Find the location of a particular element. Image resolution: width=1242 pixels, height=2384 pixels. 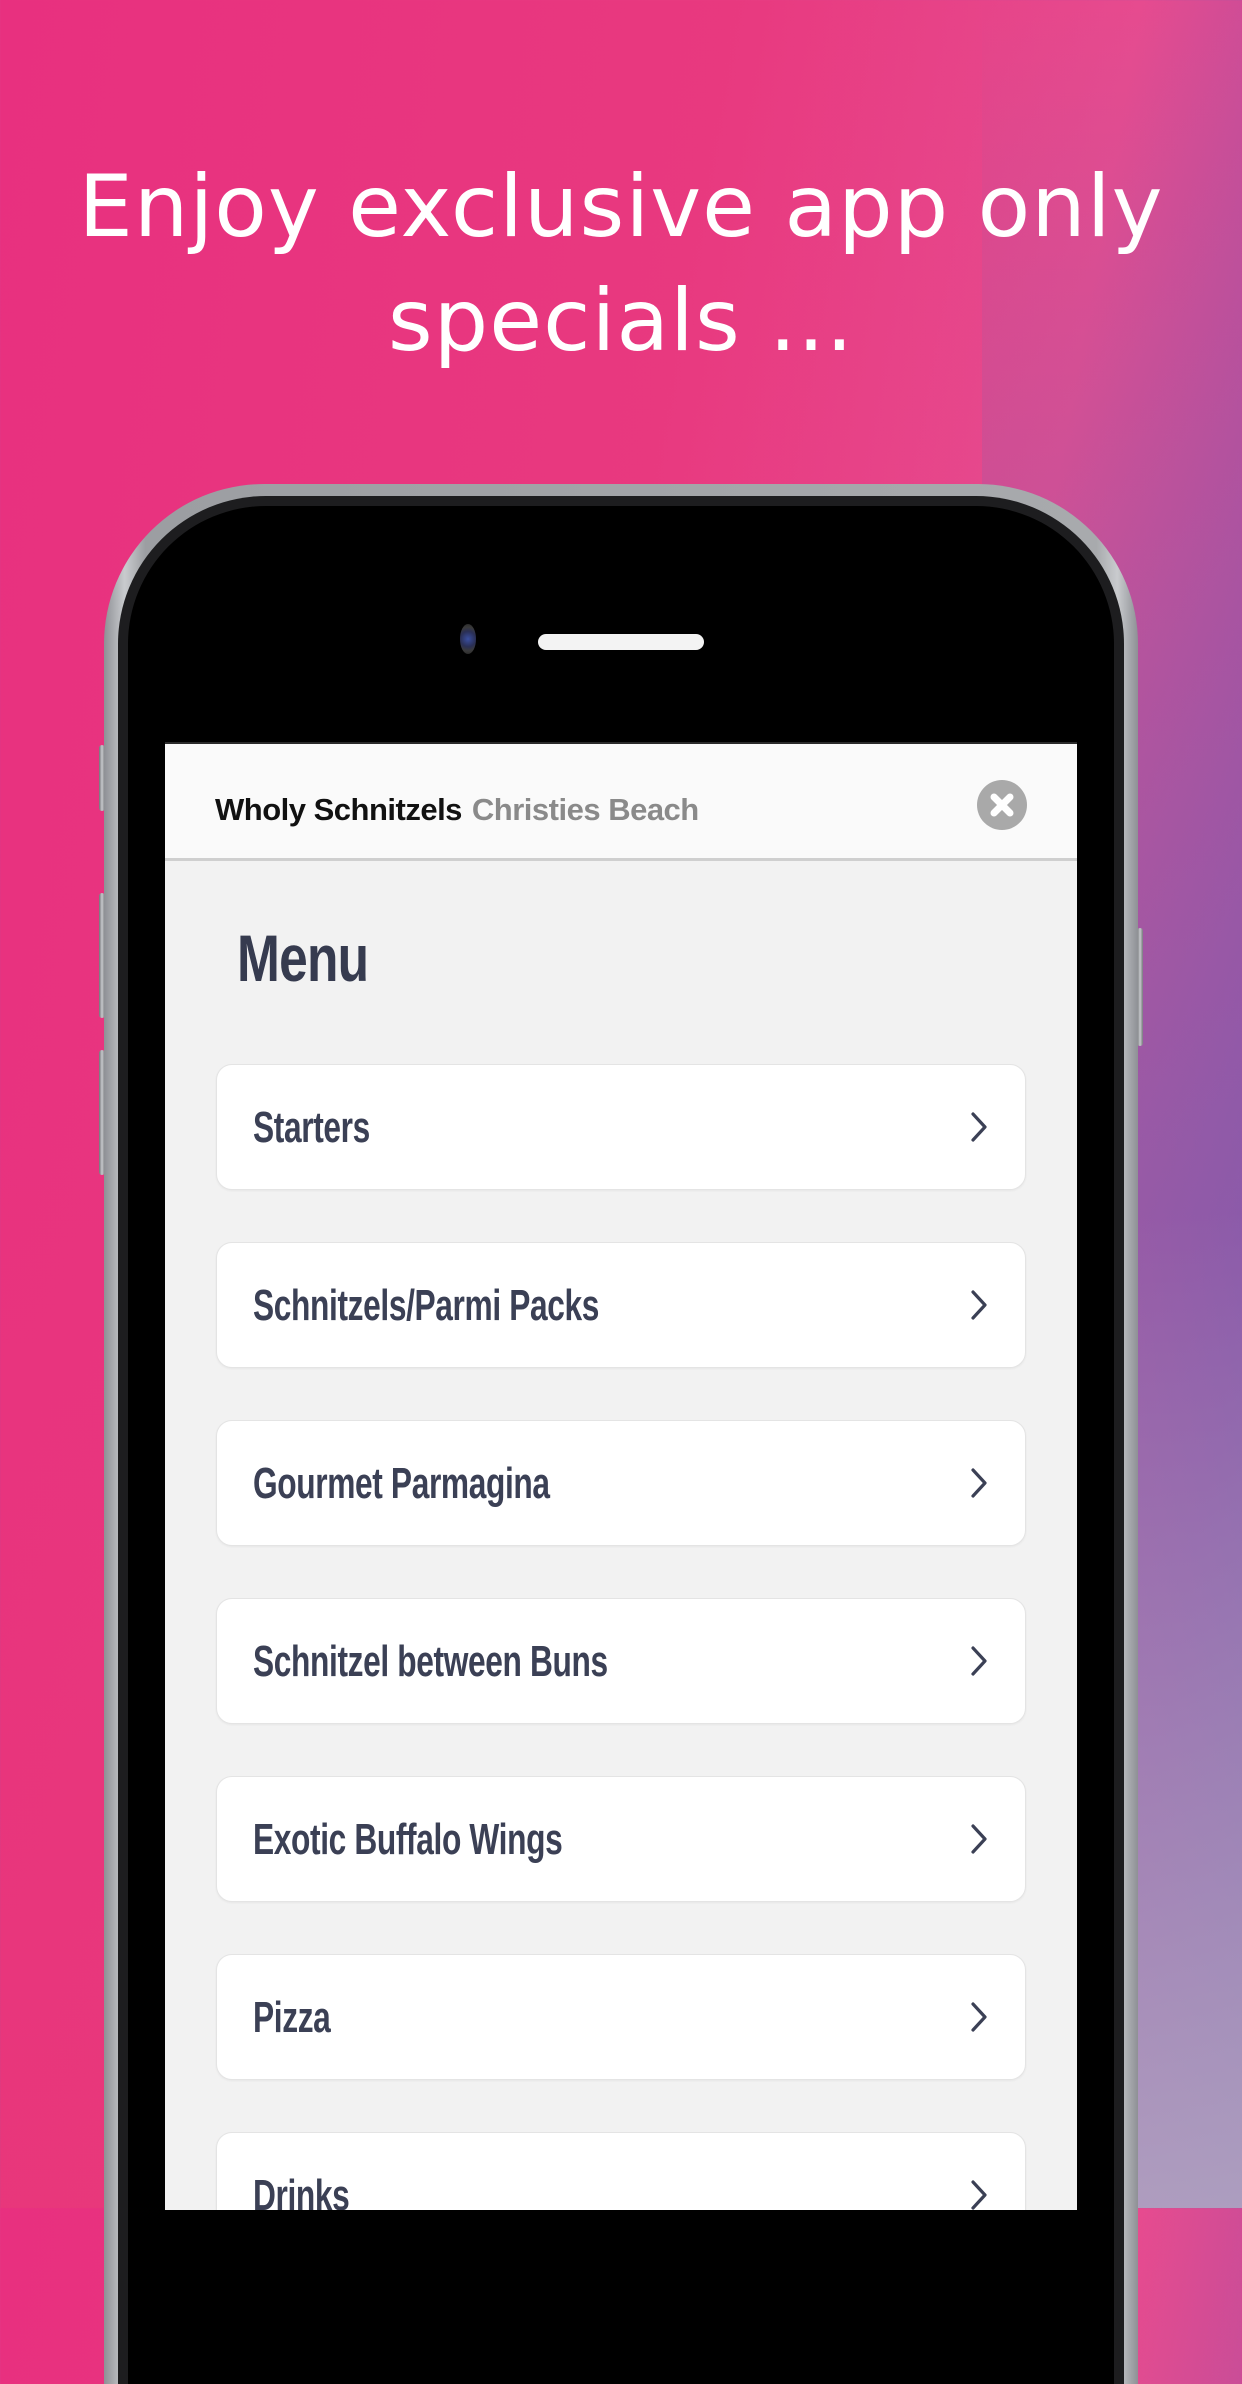

app-header: Wholy Schnitzels Christies Beach is located at coordinates (621, 802).